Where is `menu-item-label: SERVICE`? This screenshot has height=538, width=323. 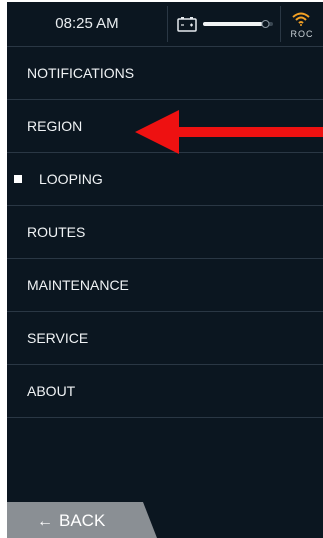
menu-item-label: SERVICE is located at coordinates (58, 338).